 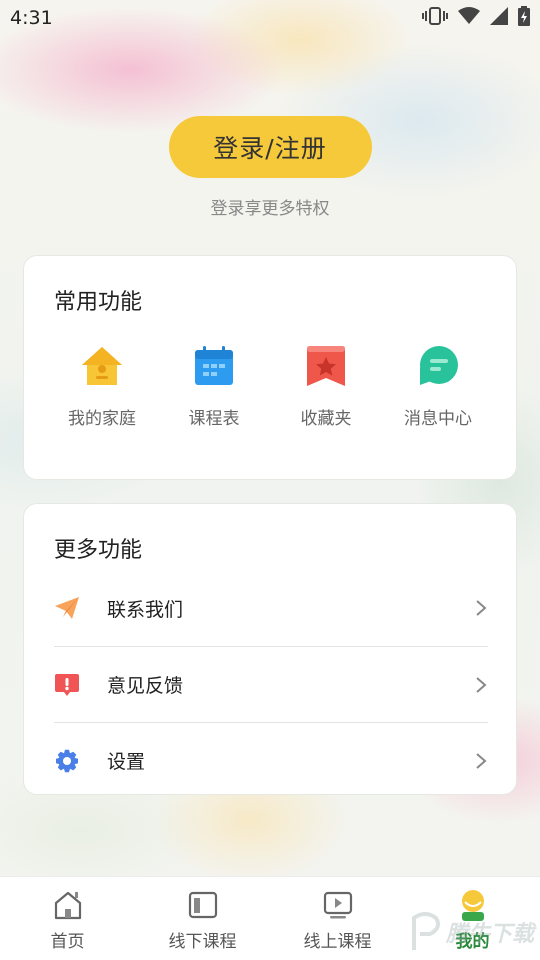 I want to click on tab-offline-courses: 线下课程, so click(x=202, y=918).